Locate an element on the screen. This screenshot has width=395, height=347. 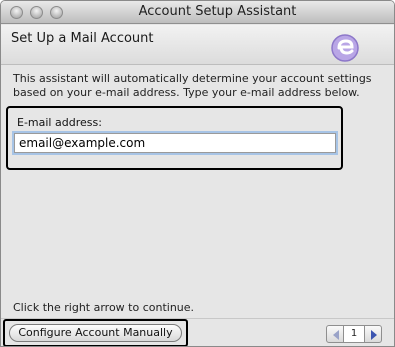
header-band: Set Up a Mail Account is located at coordinates (197, 45).